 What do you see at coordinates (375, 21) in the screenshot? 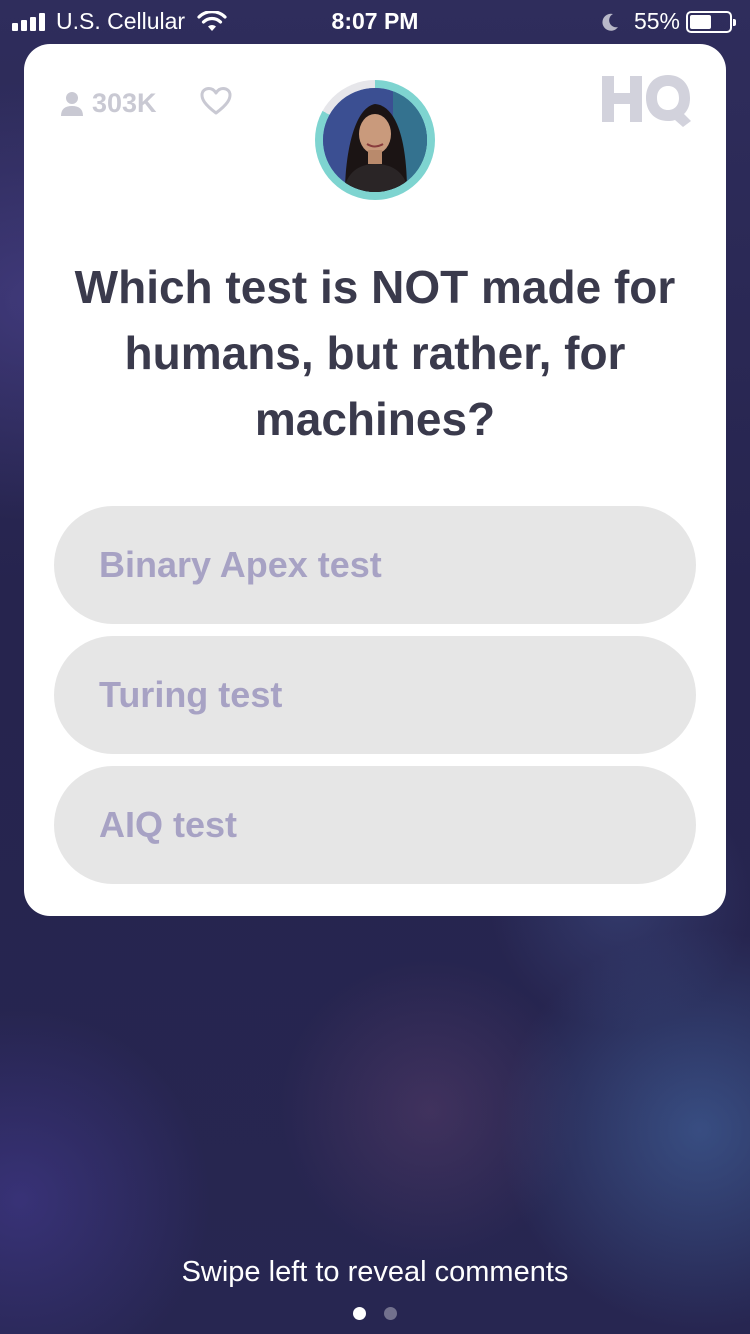
I see `status-bar: U.S. Cellular 8:07 PM 55%` at bounding box center [375, 21].